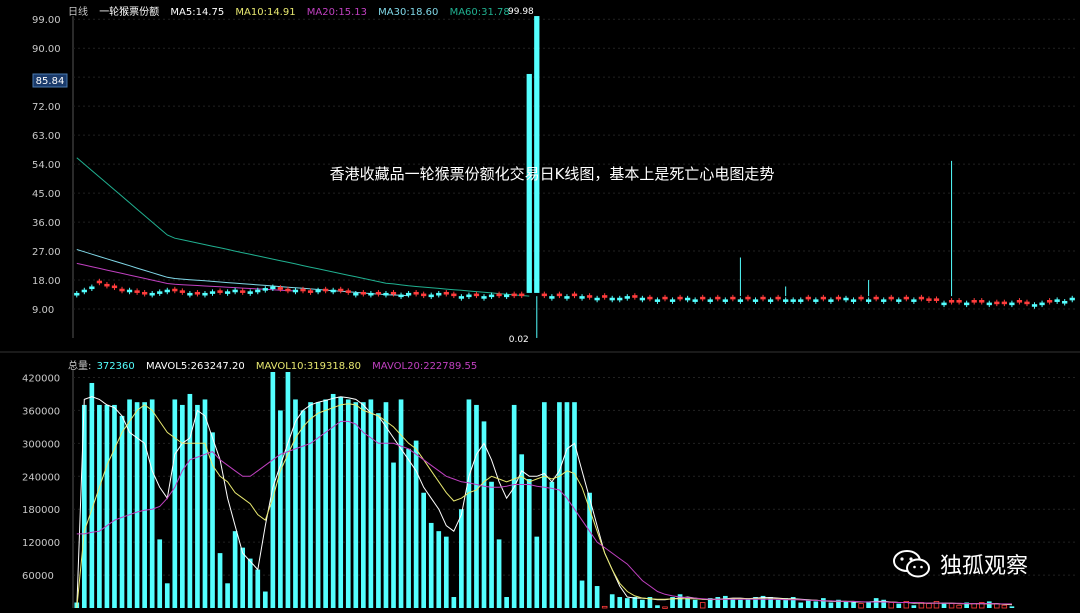 This screenshot has height=613, width=1080. What do you see at coordinates (41, 543) in the screenshot?
I see `volume-y-tick: 120000` at bounding box center [41, 543].